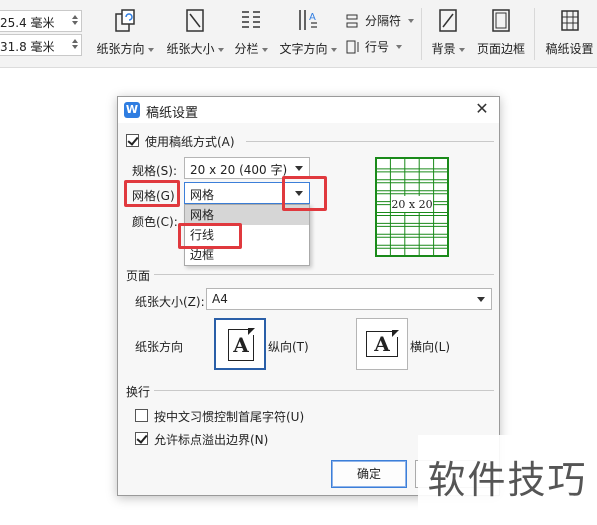  I want to click on margin-bottom-spinner: 31.8 毫米, so click(41, 45).